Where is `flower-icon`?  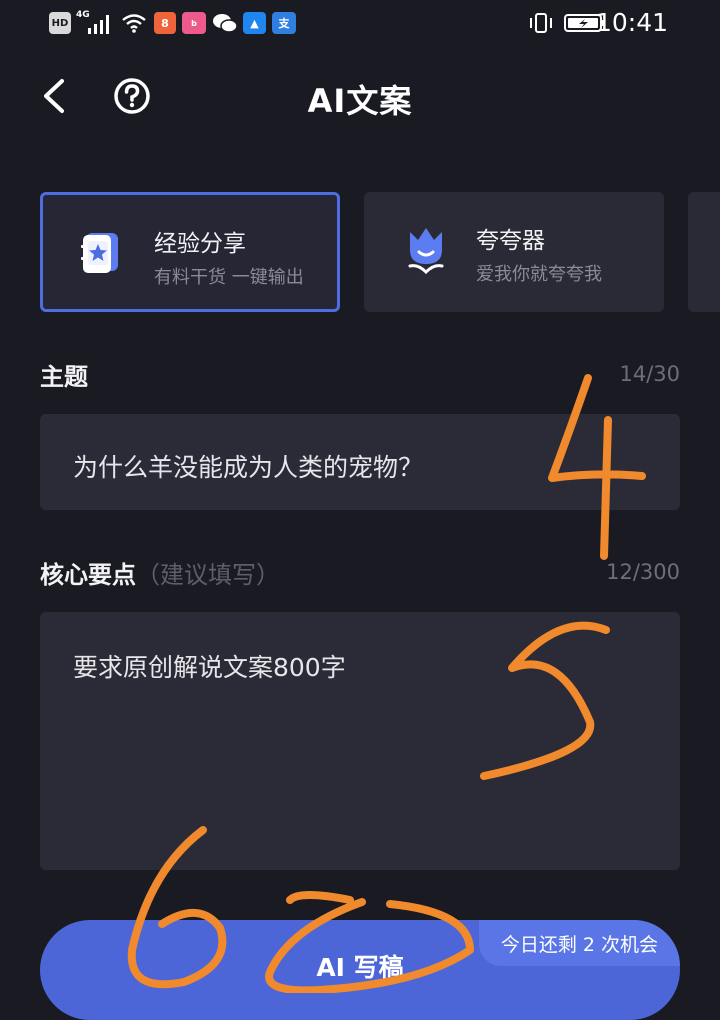
flower-icon is located at coordinates (426, 251).